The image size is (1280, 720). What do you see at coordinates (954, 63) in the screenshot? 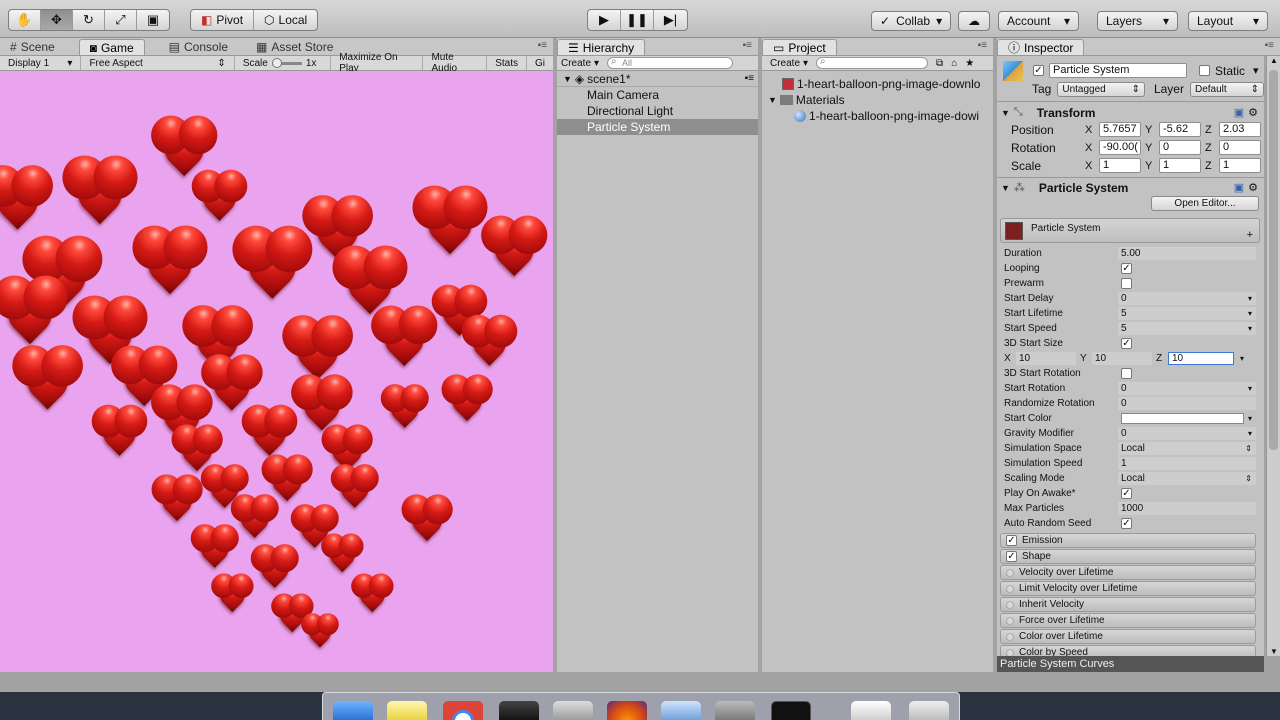
I see `label-filter-icon: ⌂` at bounding box center [954, 63].